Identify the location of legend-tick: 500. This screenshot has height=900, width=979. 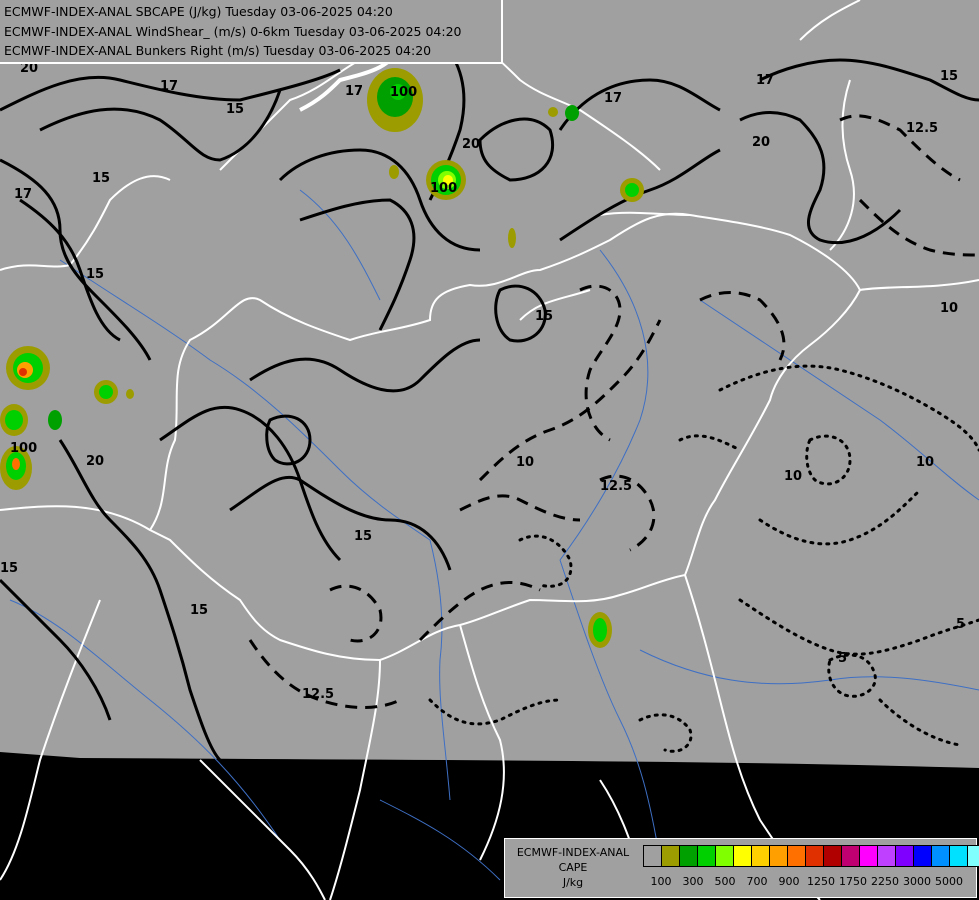
(725, 881).